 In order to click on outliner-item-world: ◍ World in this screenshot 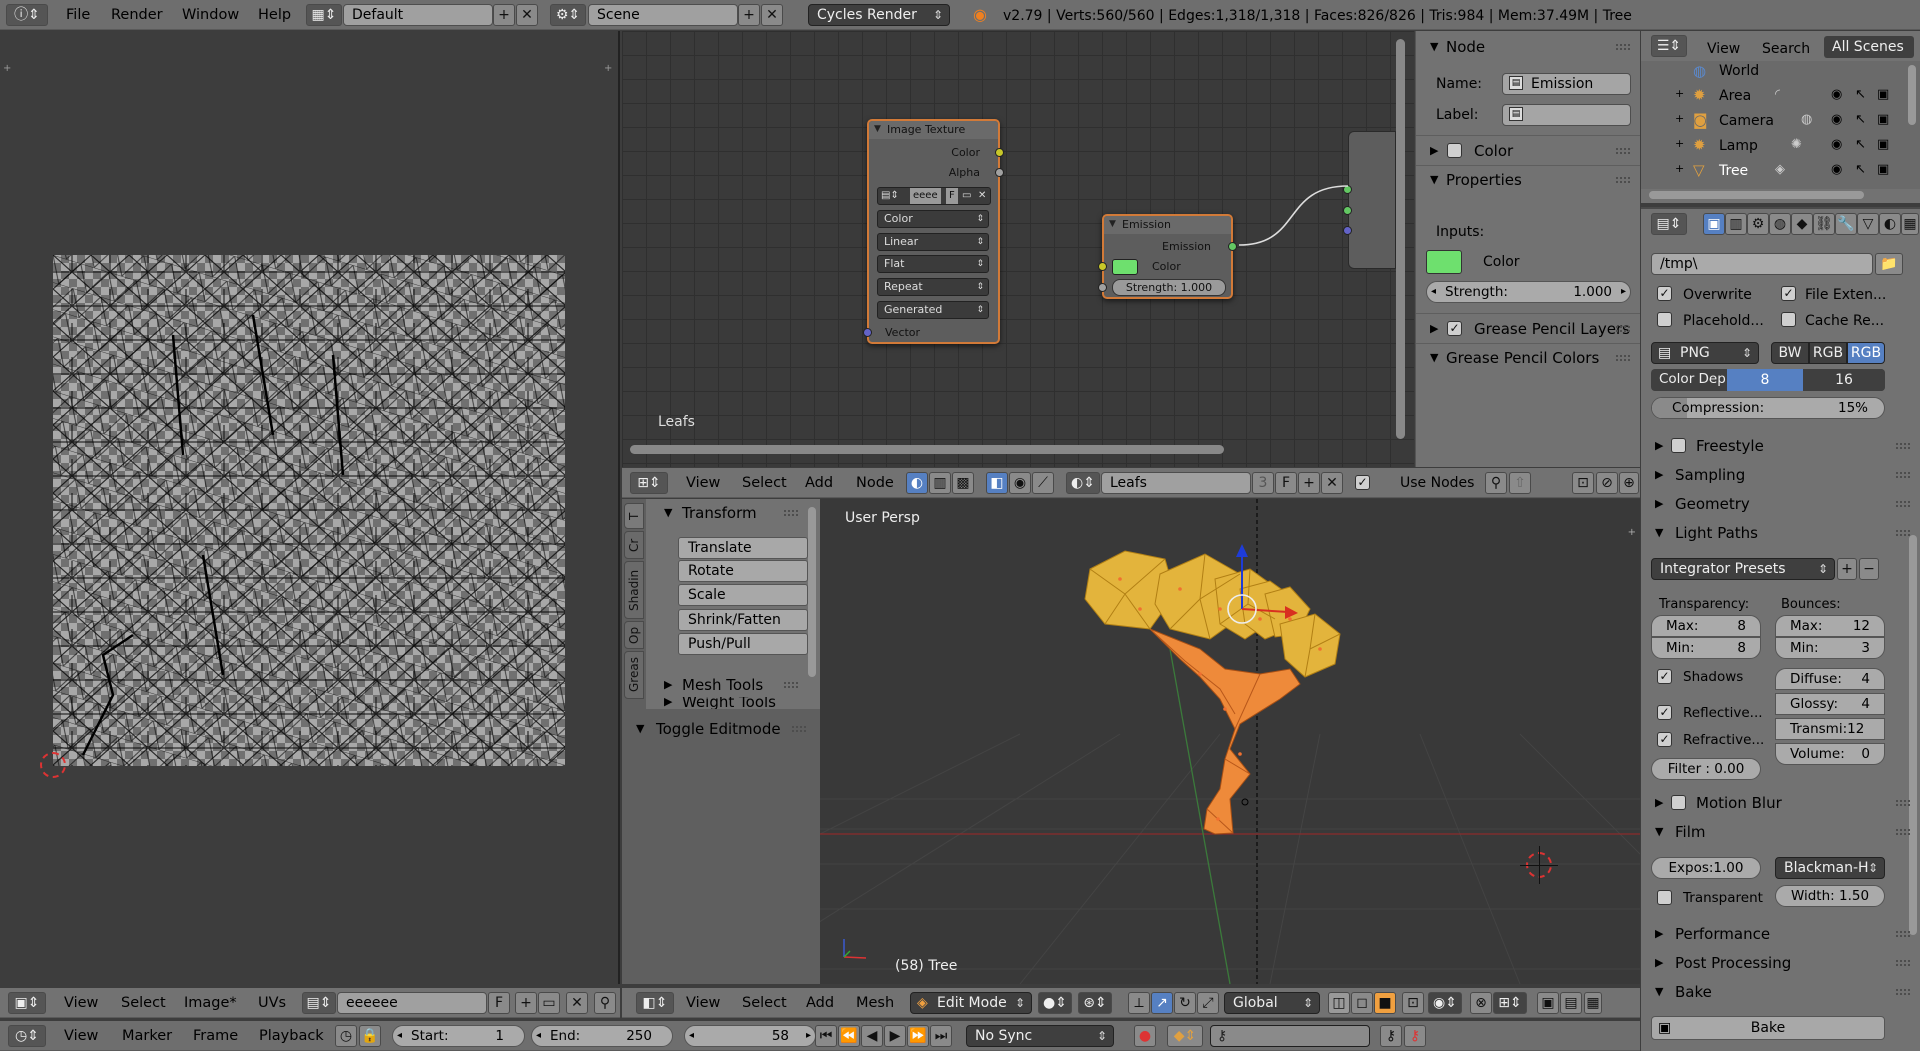, I will do `click(1776, 71)`.